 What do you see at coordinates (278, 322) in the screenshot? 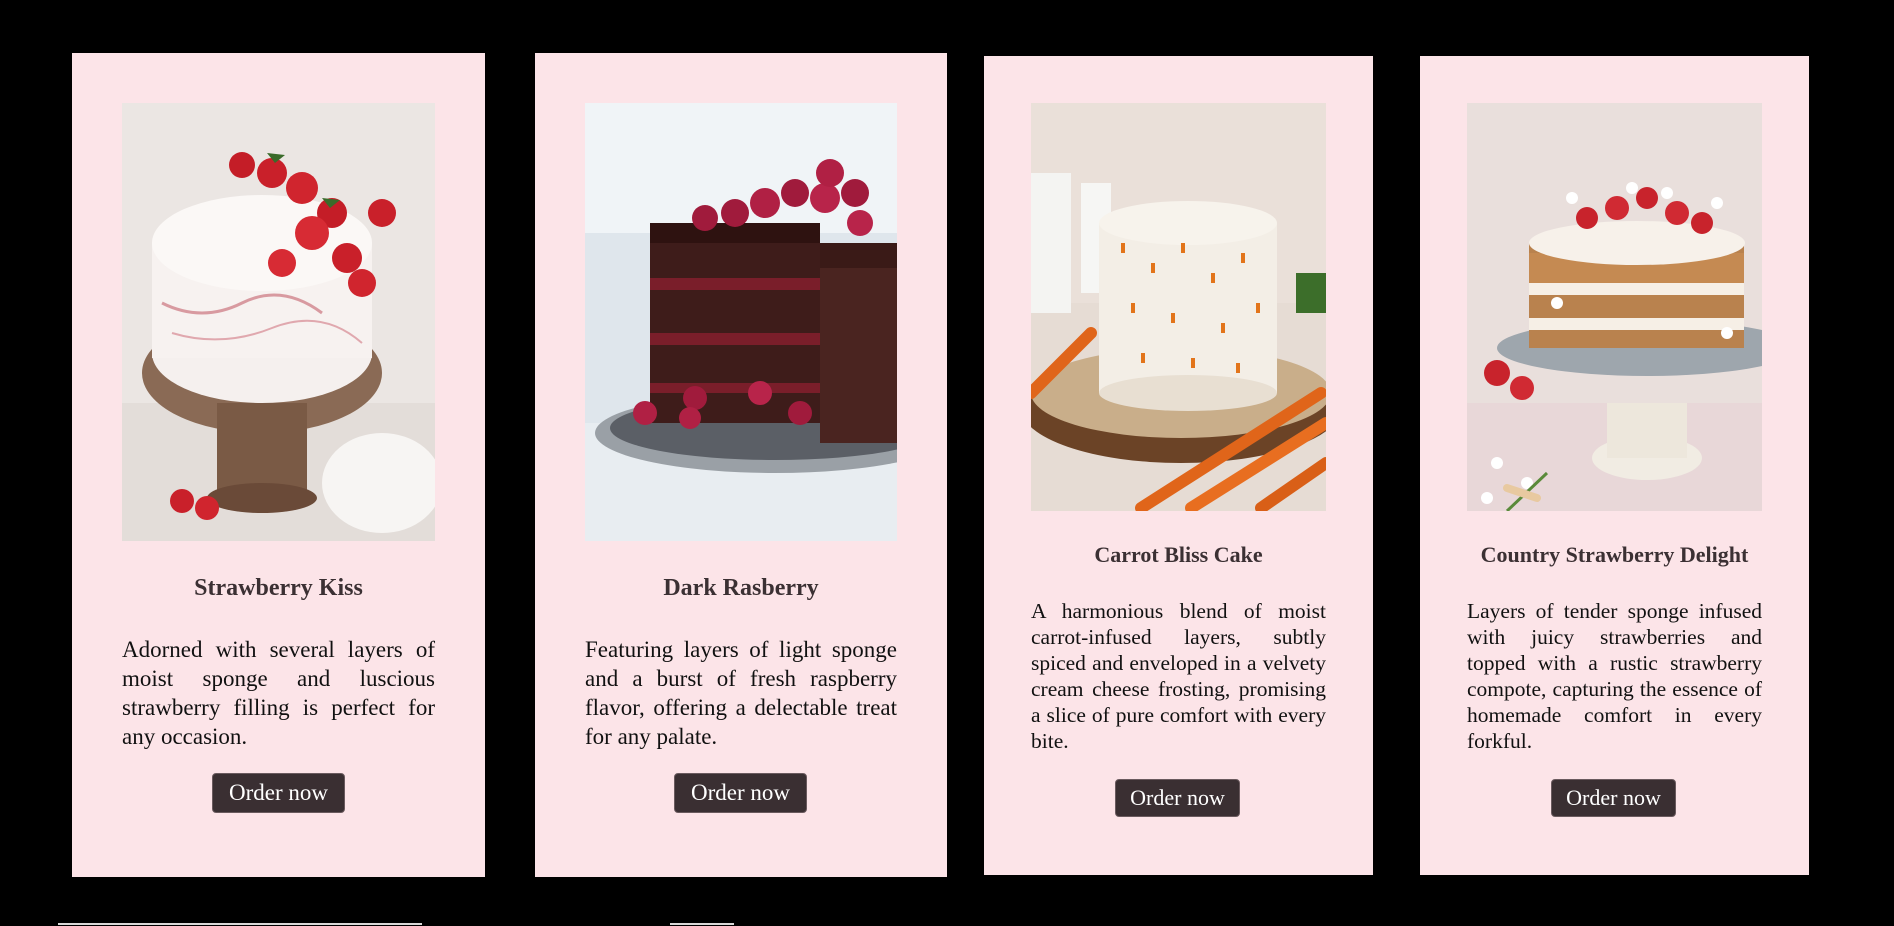
I see `strawberry-cake-image` at bounding box center [278, 322].